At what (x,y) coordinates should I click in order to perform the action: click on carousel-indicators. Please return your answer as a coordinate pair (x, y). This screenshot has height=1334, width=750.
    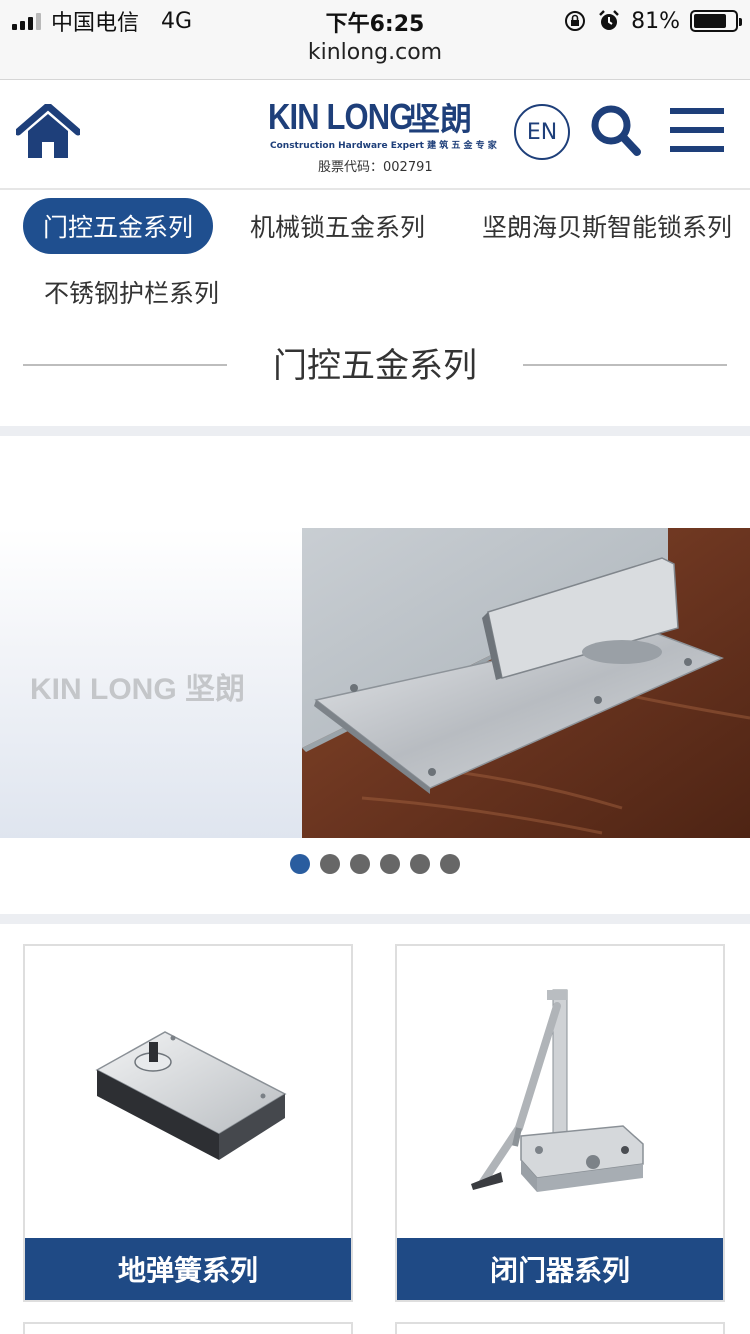
    Looking at the image, I should click on (375, 864).